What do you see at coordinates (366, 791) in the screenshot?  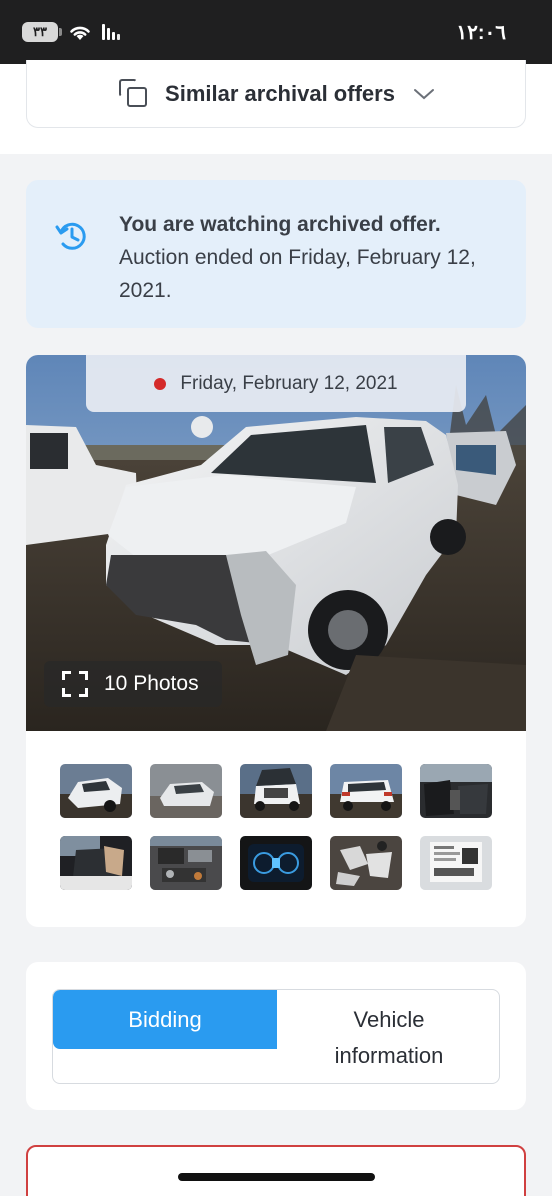 I see `thumbnail-rear-view` at bounding box center [366, 791].